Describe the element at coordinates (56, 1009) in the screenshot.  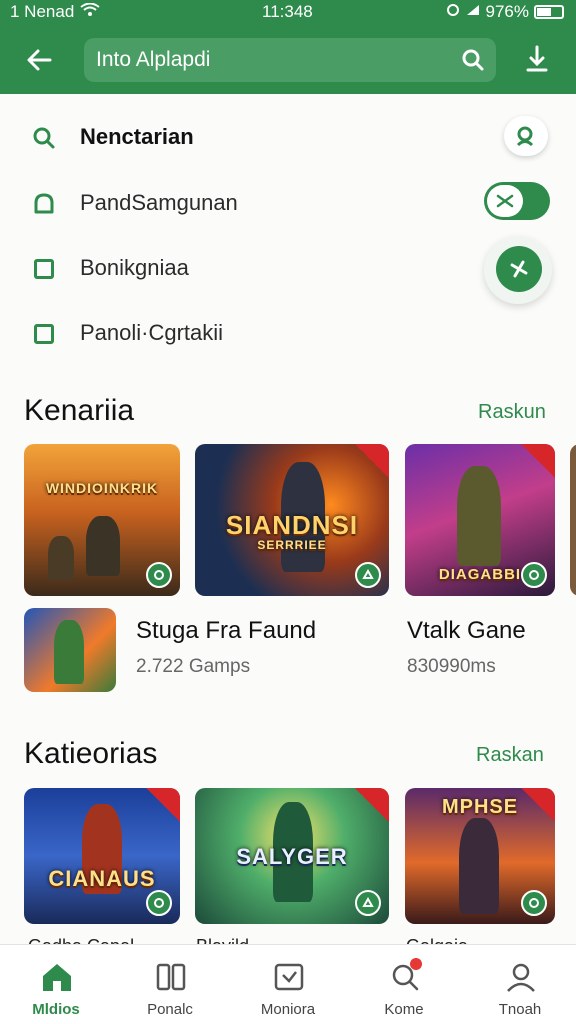
I see `nav-label: Mldios` at that location.